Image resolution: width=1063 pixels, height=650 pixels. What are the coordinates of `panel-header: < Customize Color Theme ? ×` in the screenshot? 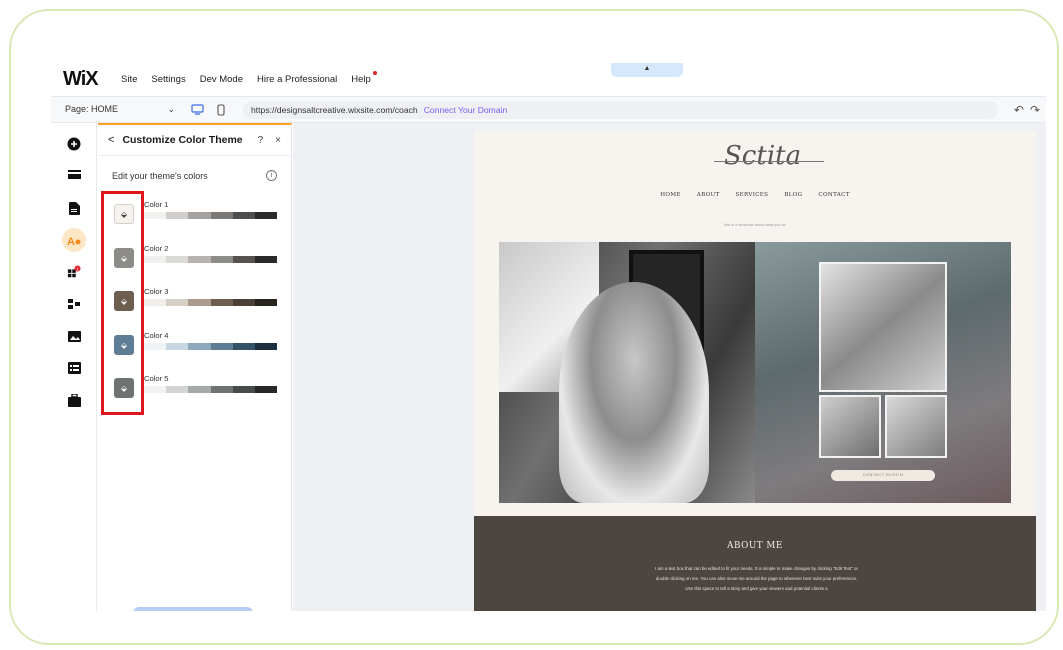 It's located at (194, 140).